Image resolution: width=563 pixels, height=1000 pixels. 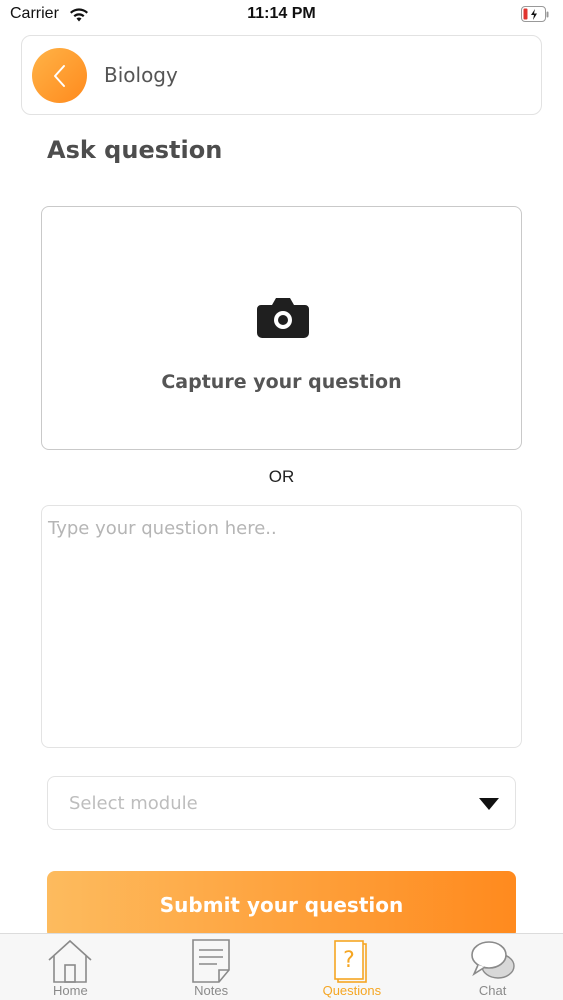 I want to click on or-divider: OR, so click(x=281, y=476).